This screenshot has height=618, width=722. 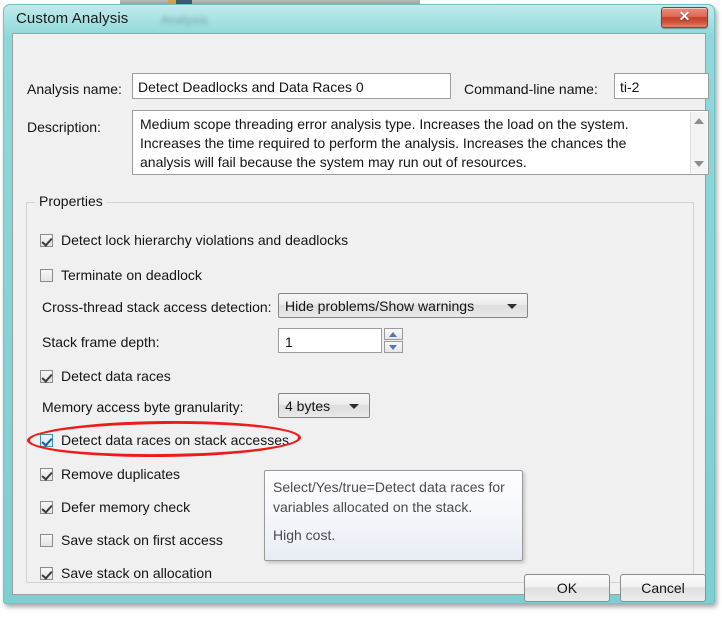 I want to click on checkbox-label: Save stack on allocation, so click(x=136, y=573).